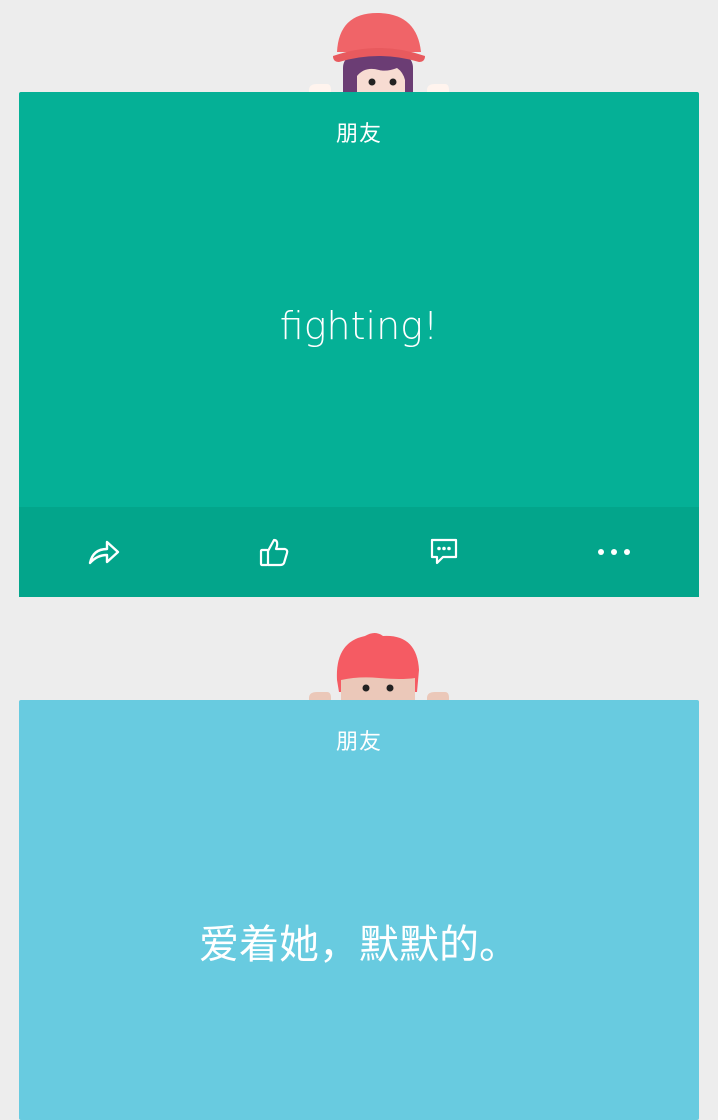  I want to click on message-text: fighting!, so click(359, 326).